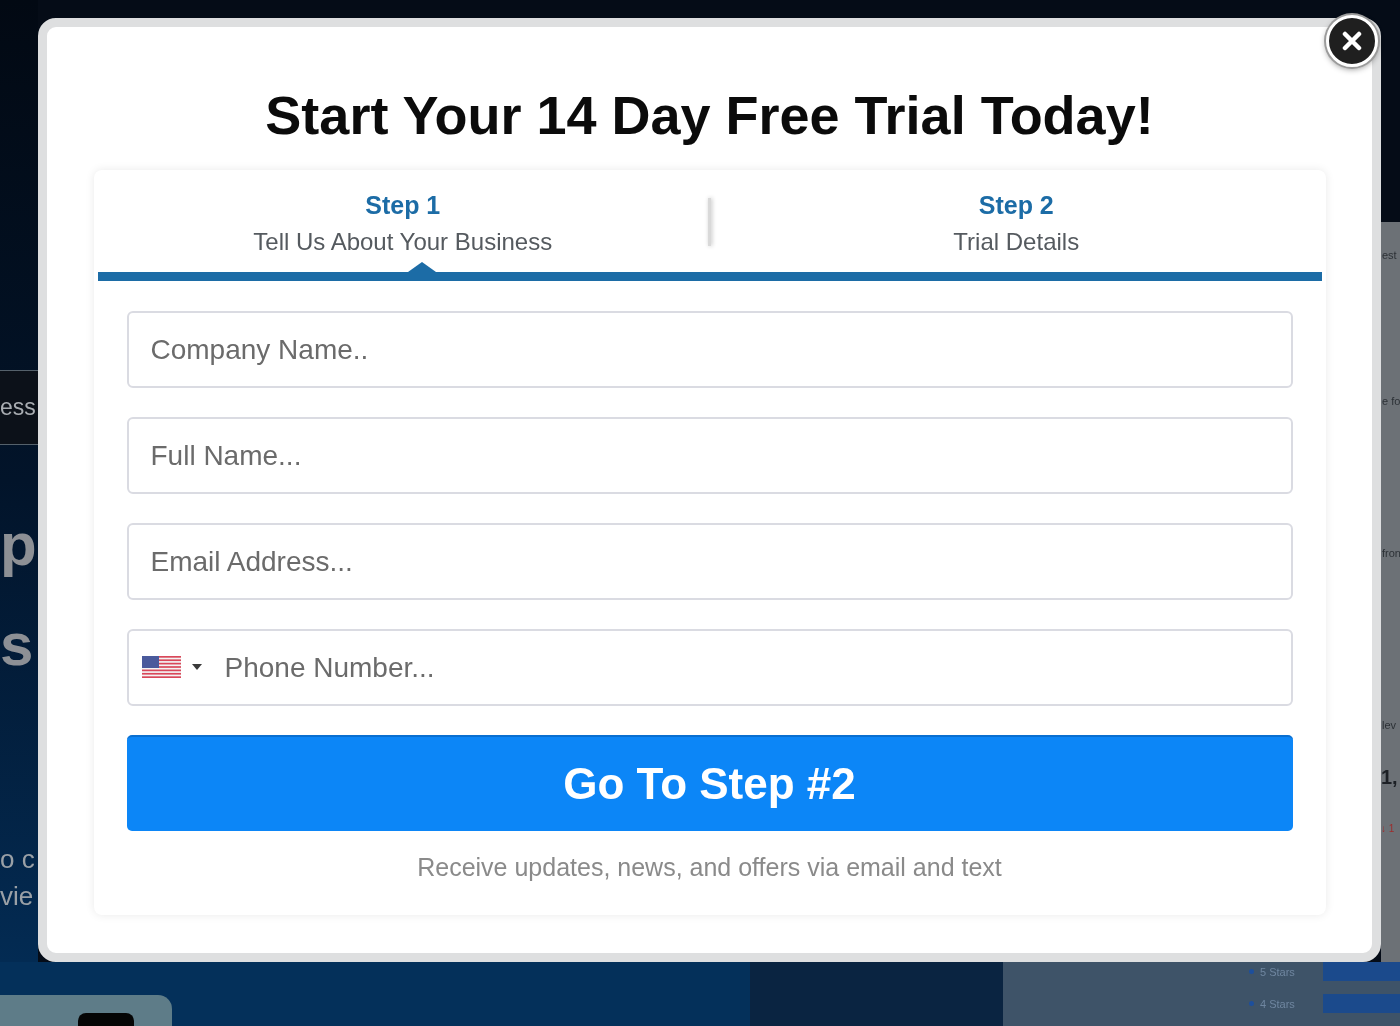  What do you see at coordinates (19, 545) in the screenshot?
I see `heading-text: p` at bounding box center [19, 545].